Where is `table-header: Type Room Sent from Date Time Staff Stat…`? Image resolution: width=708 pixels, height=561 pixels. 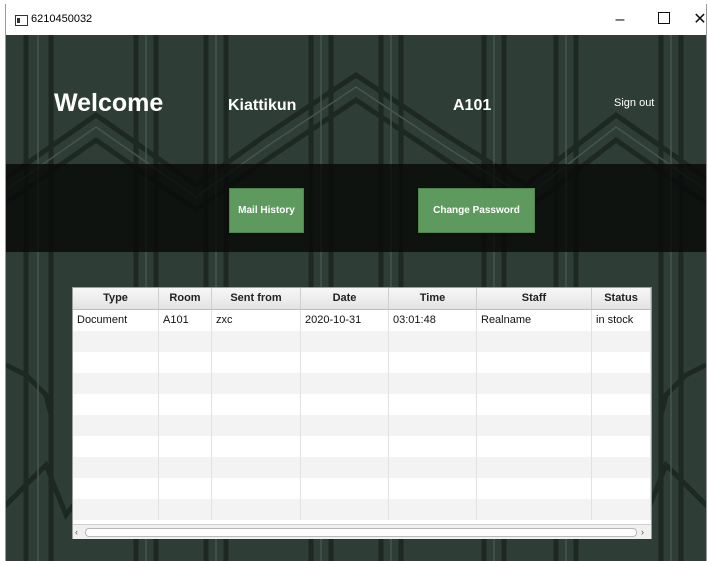 table-header: Type Room Sent from Date Time Staff Stat… is located at coordinates (362, 299).